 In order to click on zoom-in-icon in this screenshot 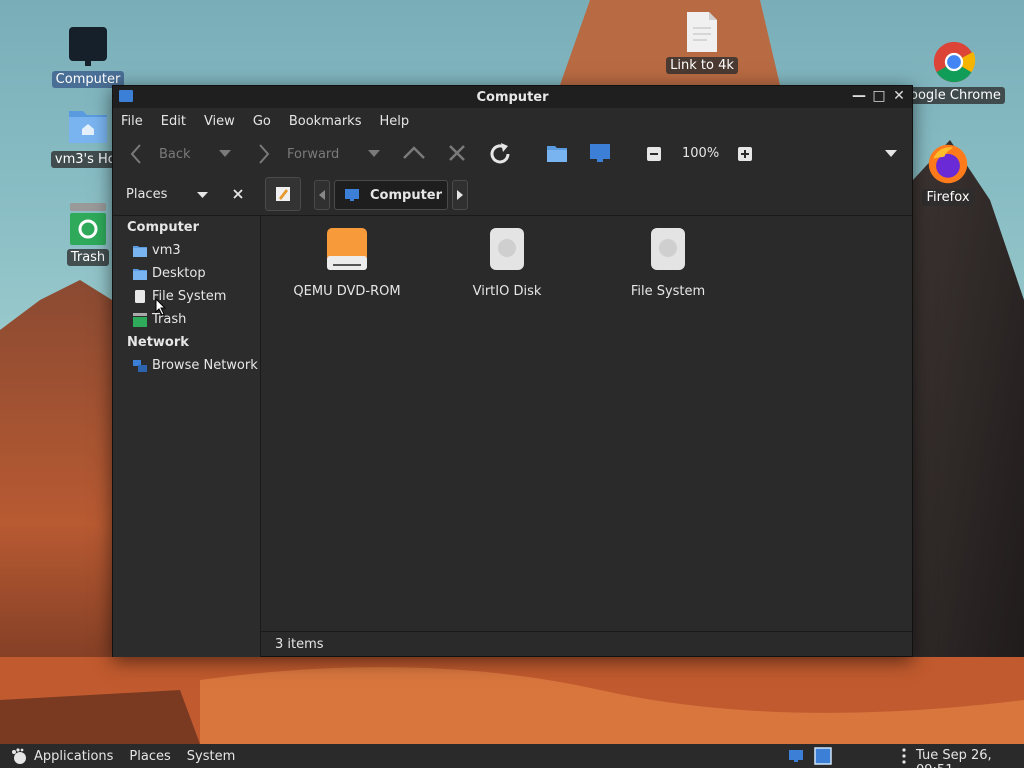, I will do `click(745, 154)`.